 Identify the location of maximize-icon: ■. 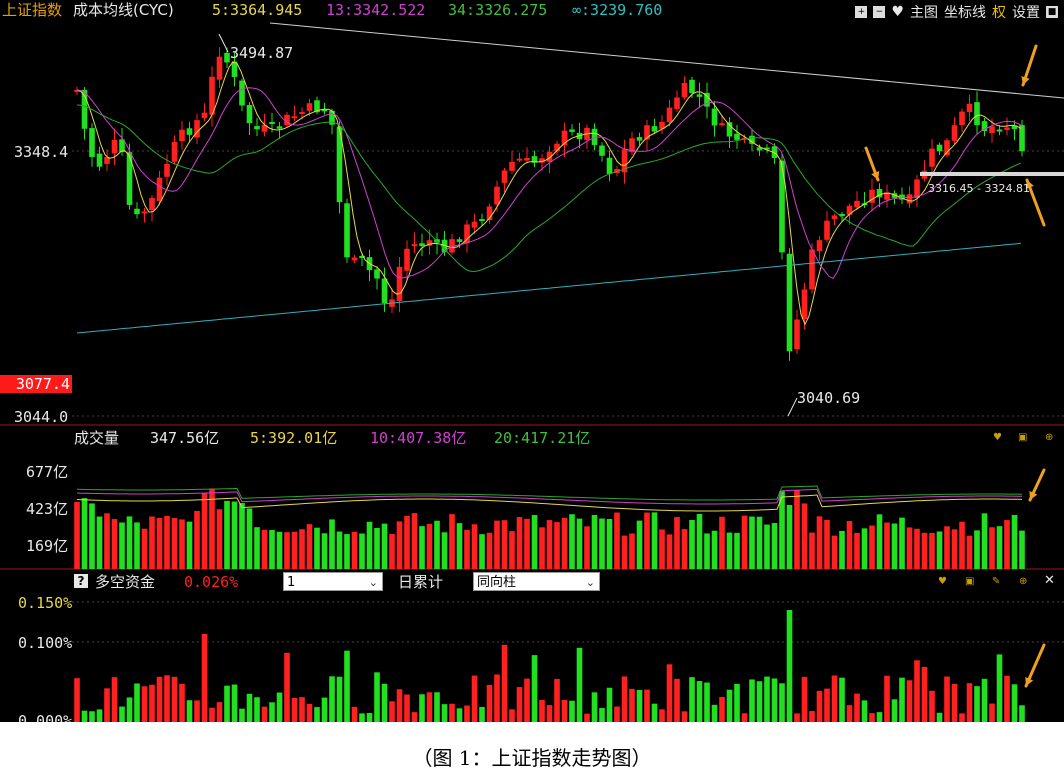
(1052, 12).